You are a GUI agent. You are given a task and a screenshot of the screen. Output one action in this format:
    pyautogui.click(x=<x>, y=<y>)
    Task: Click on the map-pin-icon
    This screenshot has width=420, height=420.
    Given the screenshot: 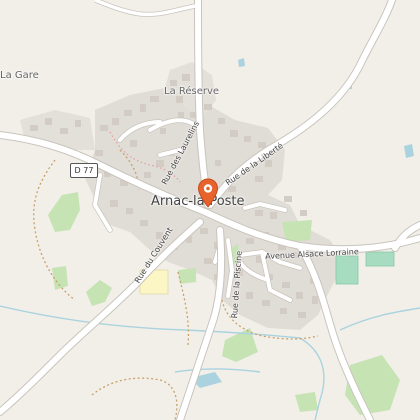 What is the action you would take?
    pyautogui.click(x=208, y=193)
    